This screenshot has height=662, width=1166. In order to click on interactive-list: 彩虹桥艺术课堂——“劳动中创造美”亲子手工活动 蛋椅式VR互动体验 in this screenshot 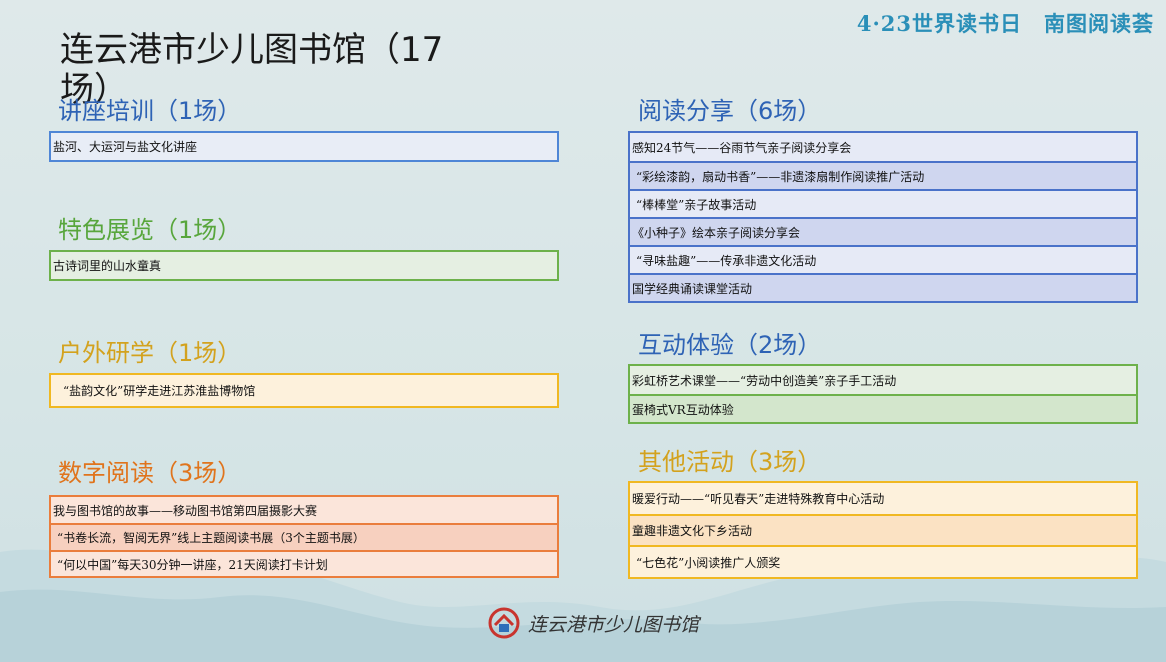, I will do `click(883, 394)`.